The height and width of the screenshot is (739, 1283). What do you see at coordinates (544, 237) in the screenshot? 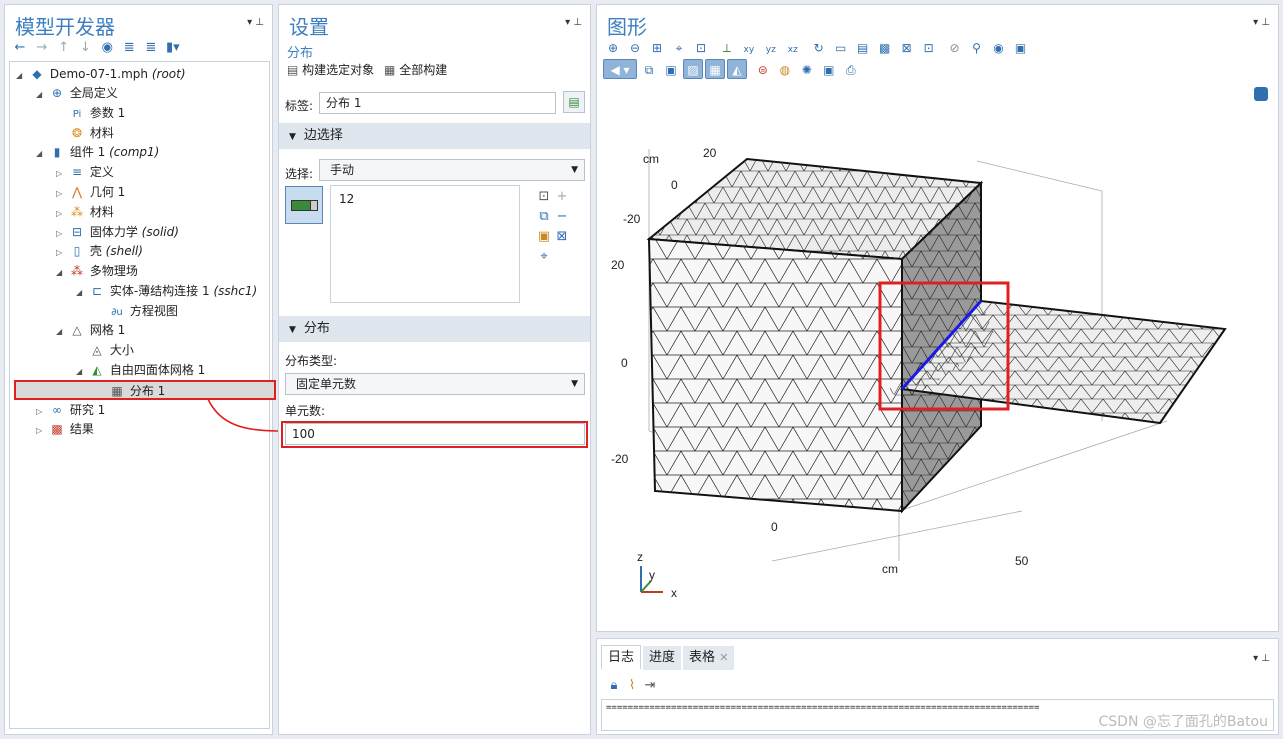
I see `paste-selection-icon: ▣` at bounding box center [544, 237].